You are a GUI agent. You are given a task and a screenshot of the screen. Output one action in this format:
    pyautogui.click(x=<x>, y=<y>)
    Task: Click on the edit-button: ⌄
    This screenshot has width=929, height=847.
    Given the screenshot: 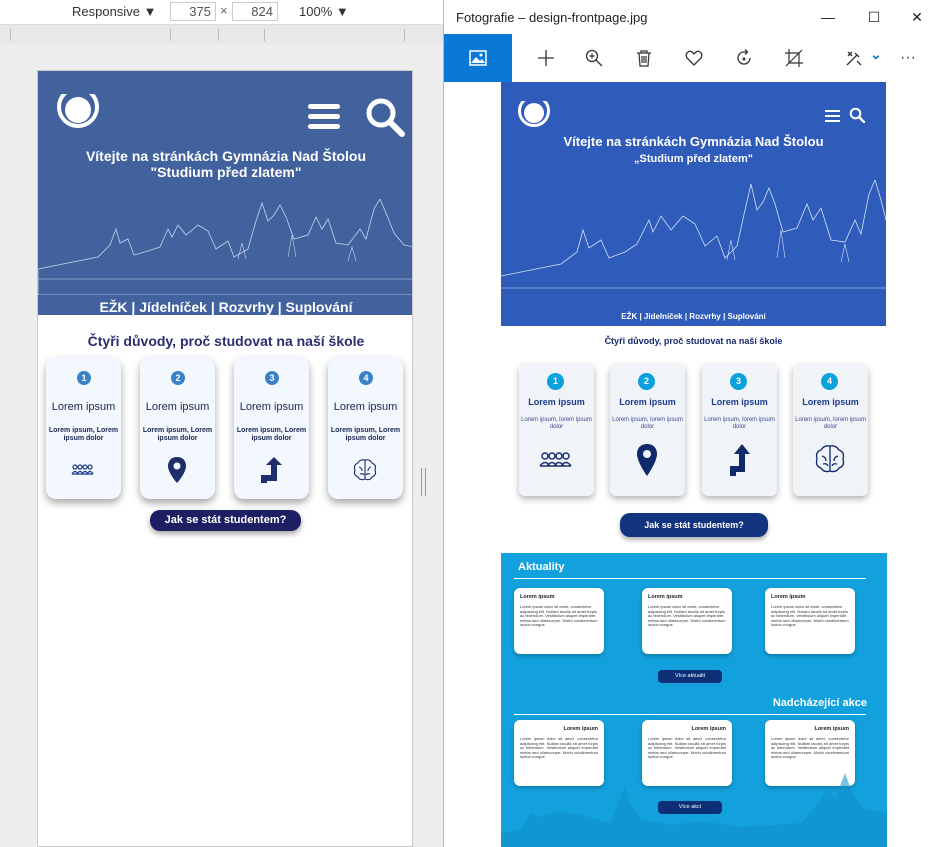 What is the action you would take?
    pyautogui.click(x=860, y=58)
    